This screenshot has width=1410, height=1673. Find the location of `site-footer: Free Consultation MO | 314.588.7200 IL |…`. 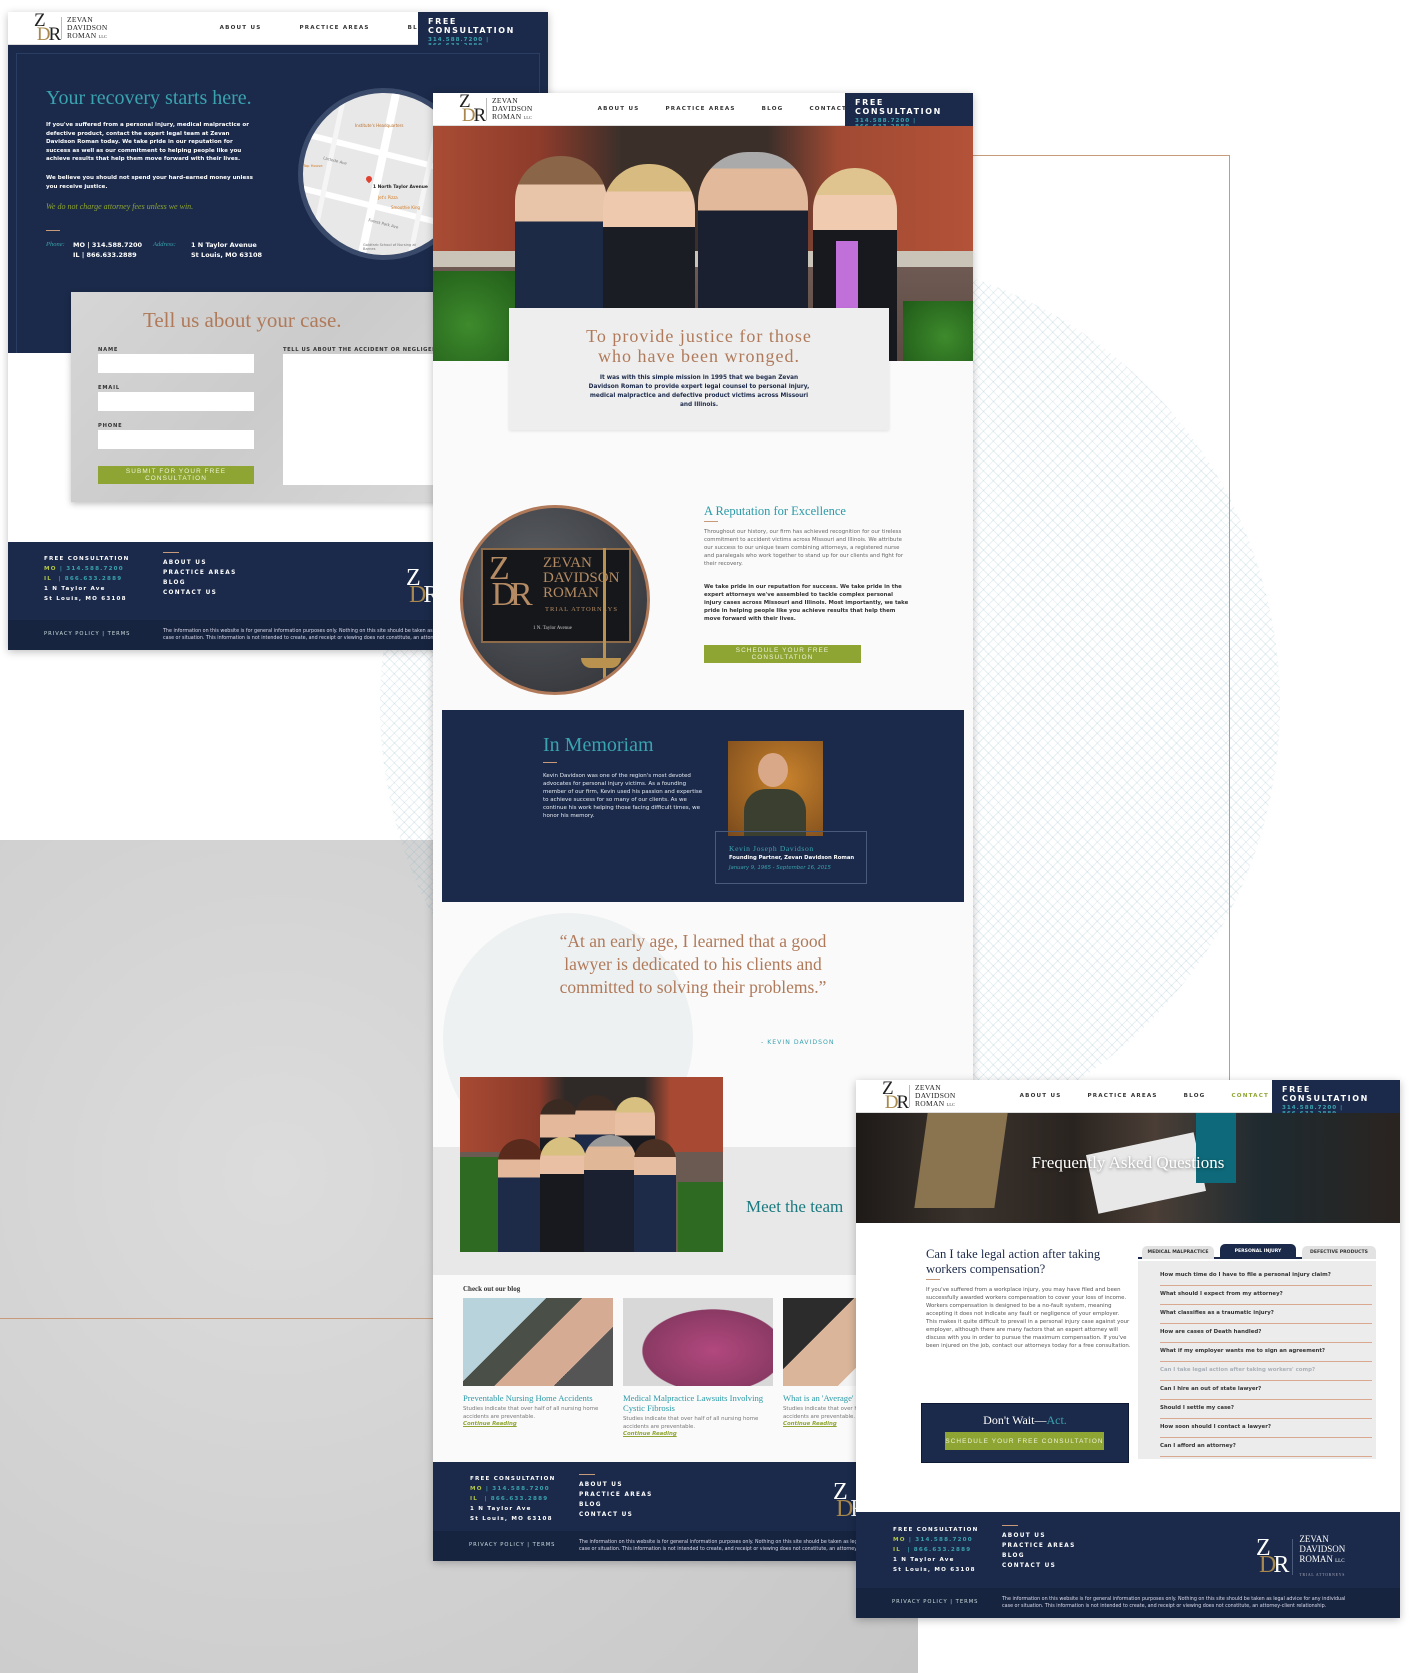

site-footer: Free Consultation MO | 314.588.7200 IL |… is located at coordinates (1128, 1565).